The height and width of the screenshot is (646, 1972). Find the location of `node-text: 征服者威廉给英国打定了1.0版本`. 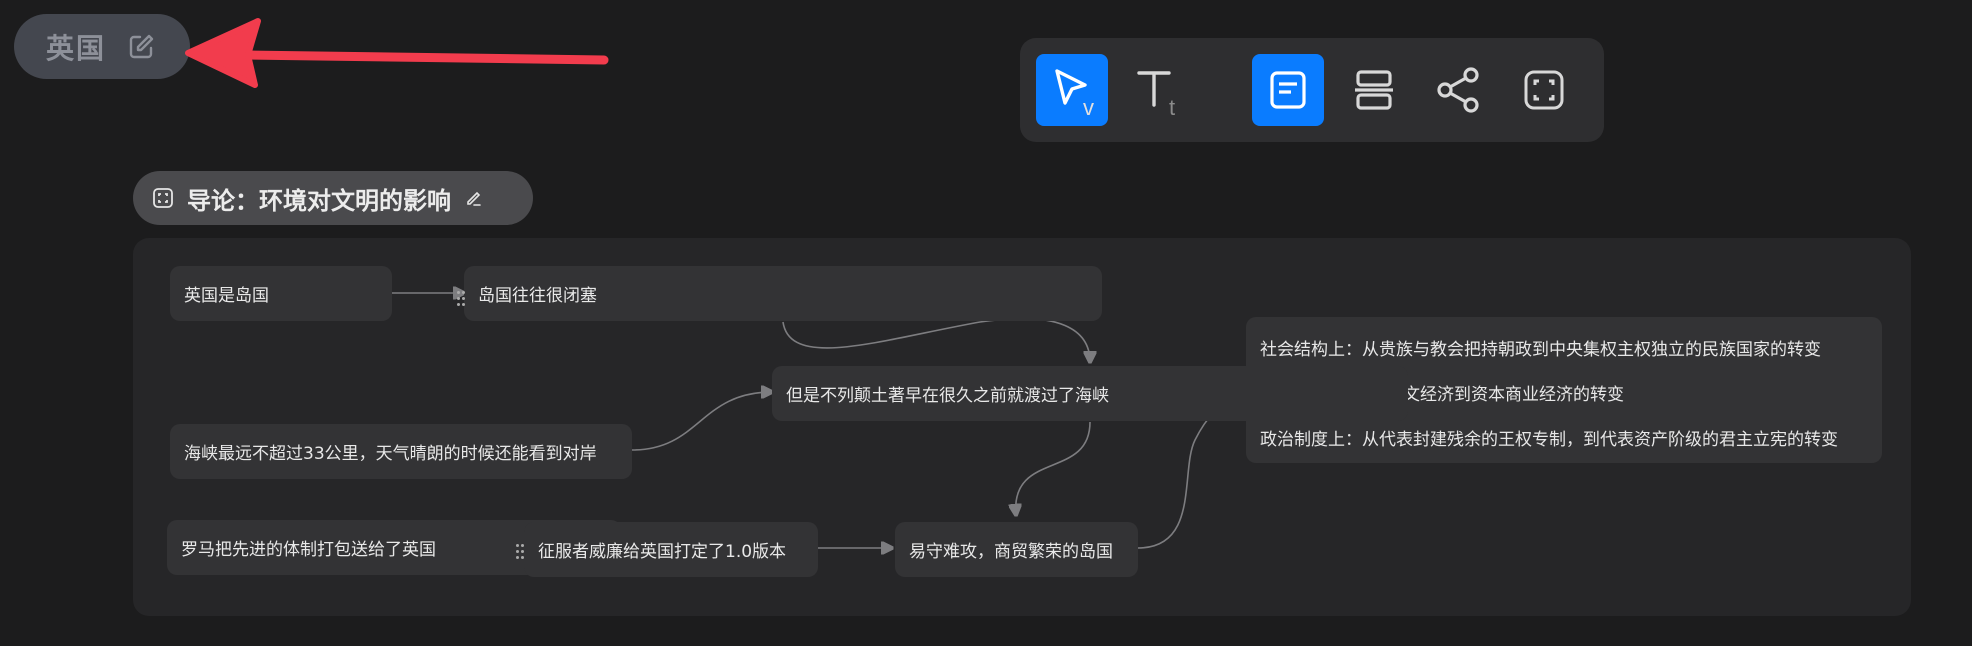

node-text: 征服者威廉给英国打定了1.0版本 is located at coordinates (662, 552).